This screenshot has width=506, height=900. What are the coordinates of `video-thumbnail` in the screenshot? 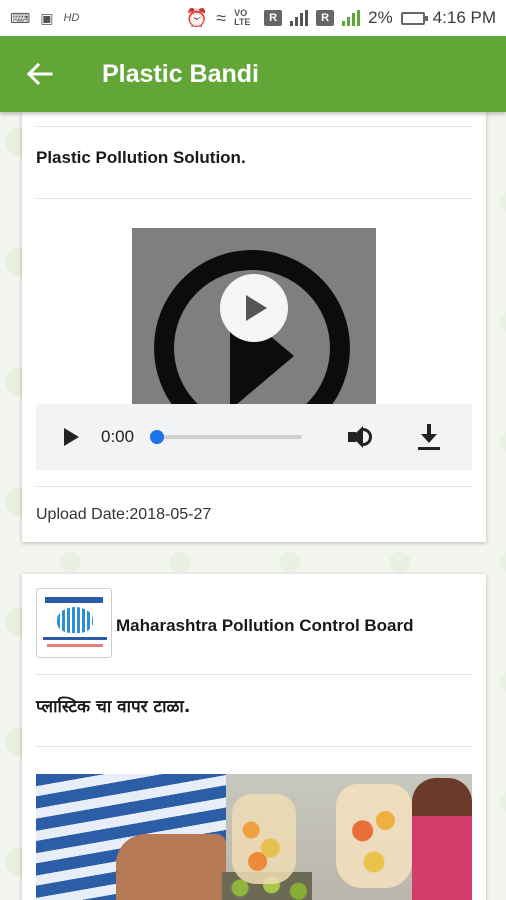 It's located at (254, 316).